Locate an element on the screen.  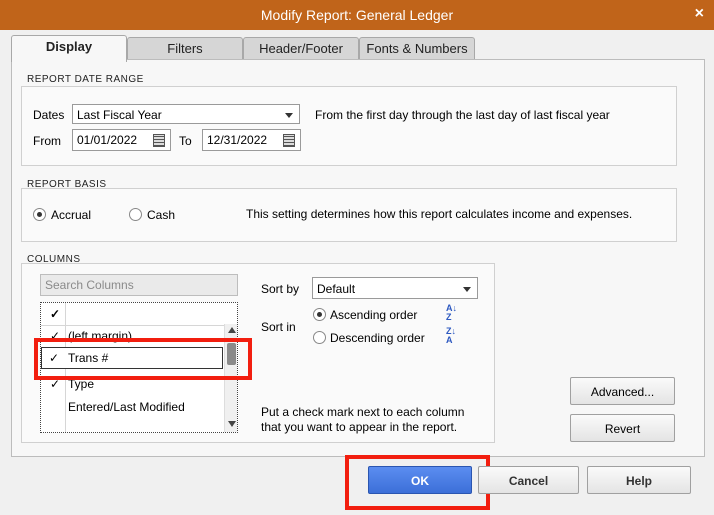
to-label: To is located at coordinates (185, 141).